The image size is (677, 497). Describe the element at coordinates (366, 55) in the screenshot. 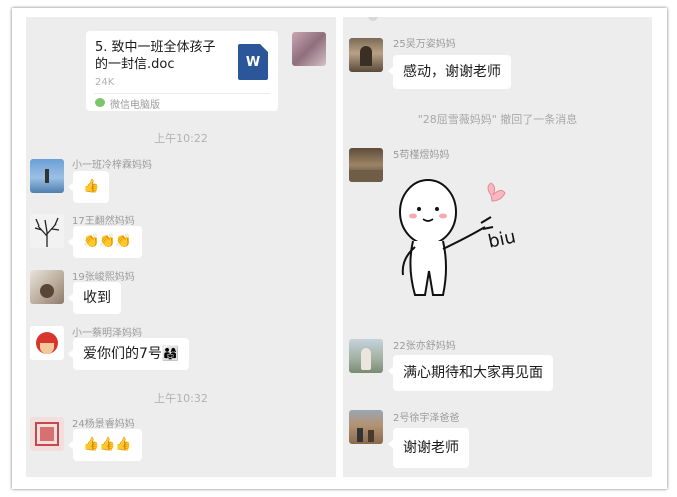

I see `avatar-wuwanzi-mom` at that location.